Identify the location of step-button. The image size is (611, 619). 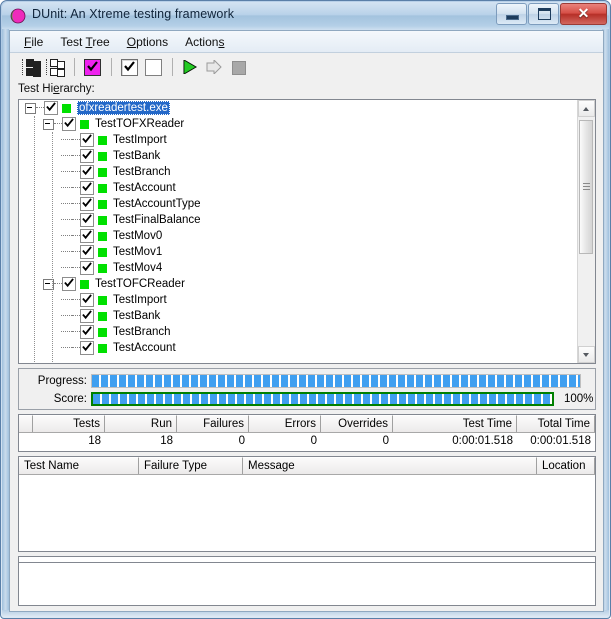
(214, 67).